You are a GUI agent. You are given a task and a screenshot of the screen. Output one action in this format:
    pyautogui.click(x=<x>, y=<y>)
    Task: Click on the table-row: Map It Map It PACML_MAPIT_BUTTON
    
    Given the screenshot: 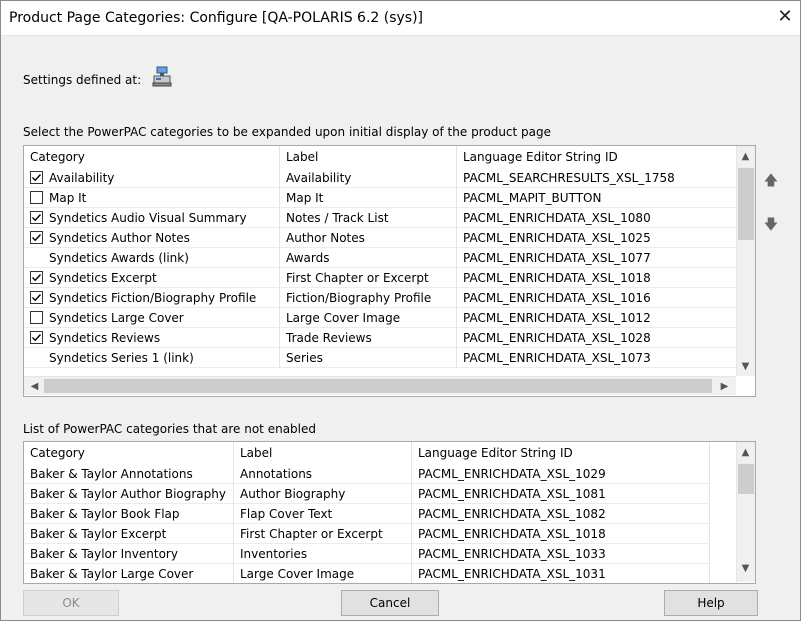 What is the action you would take?
    pyautogui.click(x=380, y=198)
    